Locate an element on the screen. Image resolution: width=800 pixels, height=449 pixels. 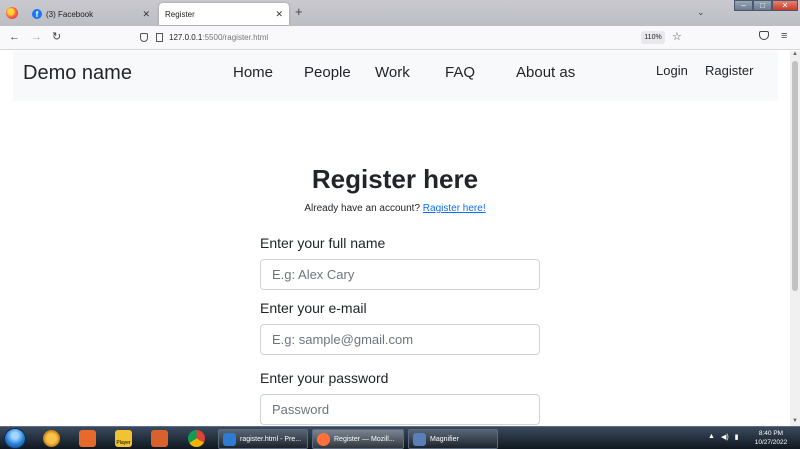
login-link: Login is located at coordinates (672, 70).